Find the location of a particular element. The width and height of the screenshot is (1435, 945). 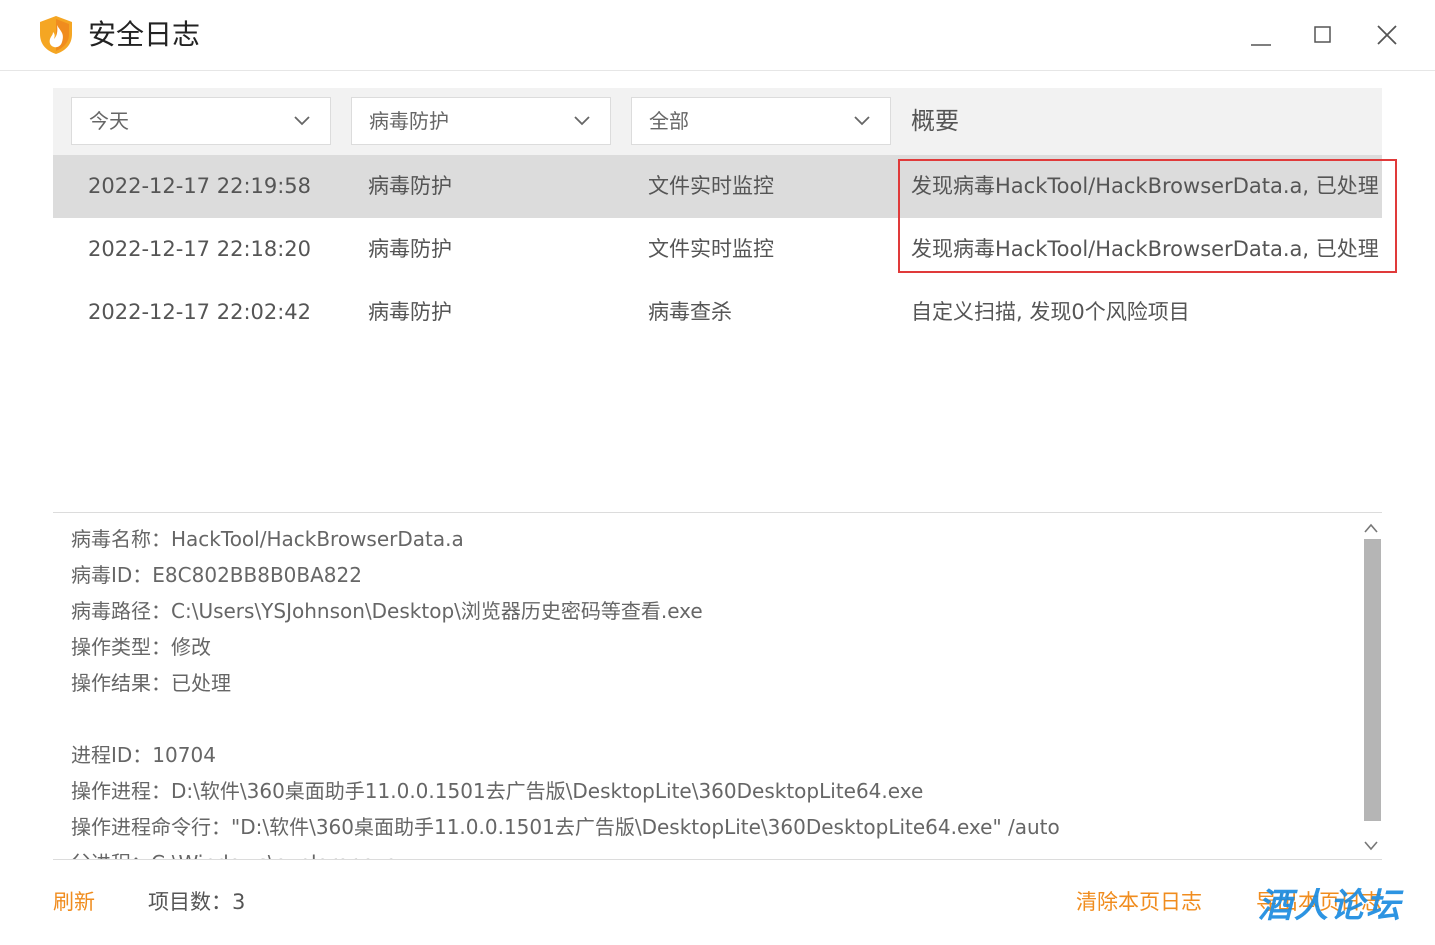

cell-type: 病毒查杀 is located at coordinates (690, 312).